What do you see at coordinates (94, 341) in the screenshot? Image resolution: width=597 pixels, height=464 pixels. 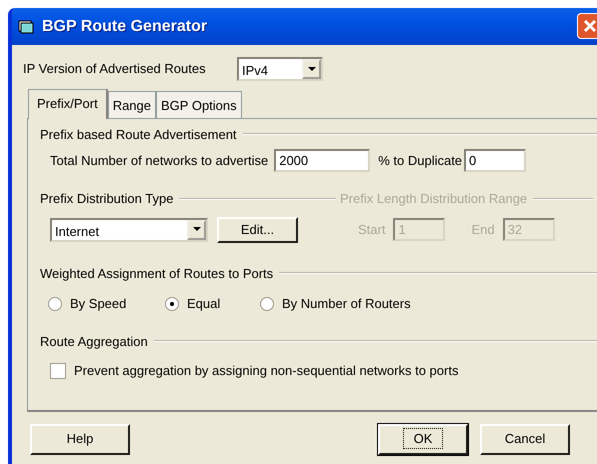 I see `section-title: Route Aggregation` at bounding box center [94, 341].